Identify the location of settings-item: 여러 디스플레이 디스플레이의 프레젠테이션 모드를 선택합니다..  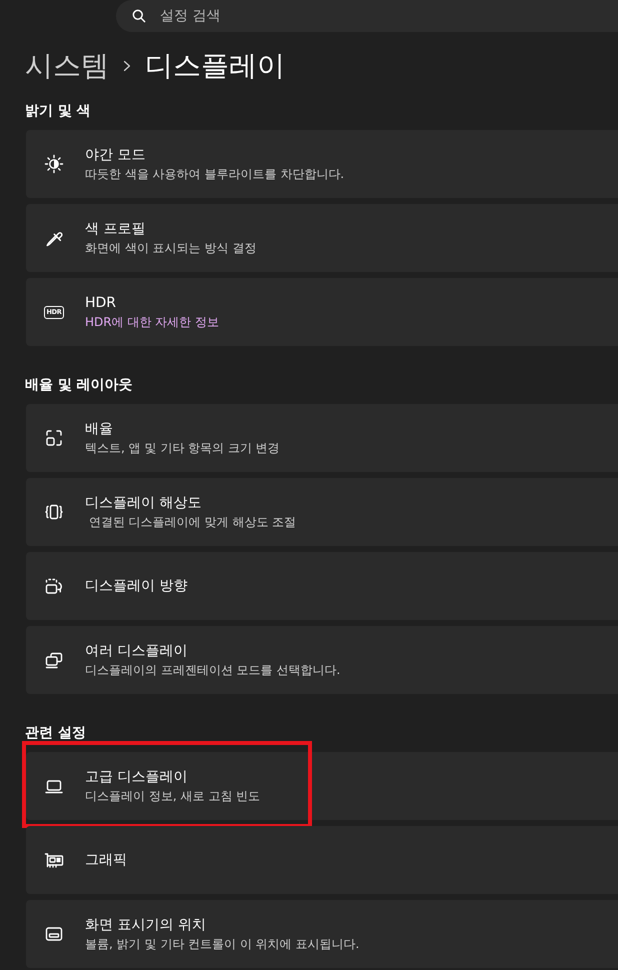
(322, 660).